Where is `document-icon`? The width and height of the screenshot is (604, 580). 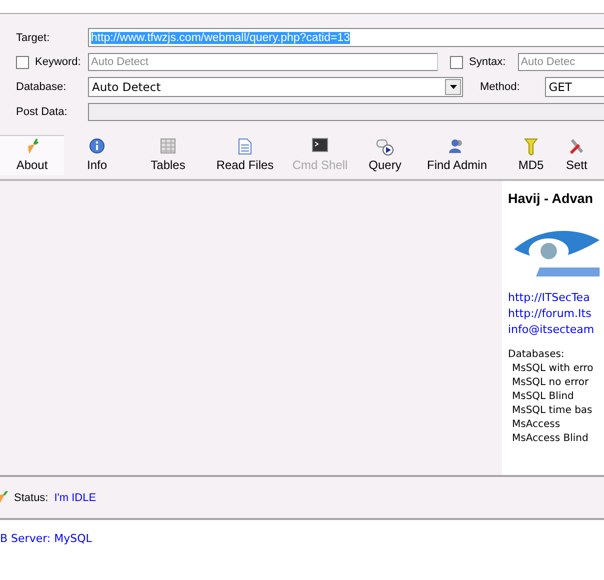 document-icon is located at coordinates (245, 146).